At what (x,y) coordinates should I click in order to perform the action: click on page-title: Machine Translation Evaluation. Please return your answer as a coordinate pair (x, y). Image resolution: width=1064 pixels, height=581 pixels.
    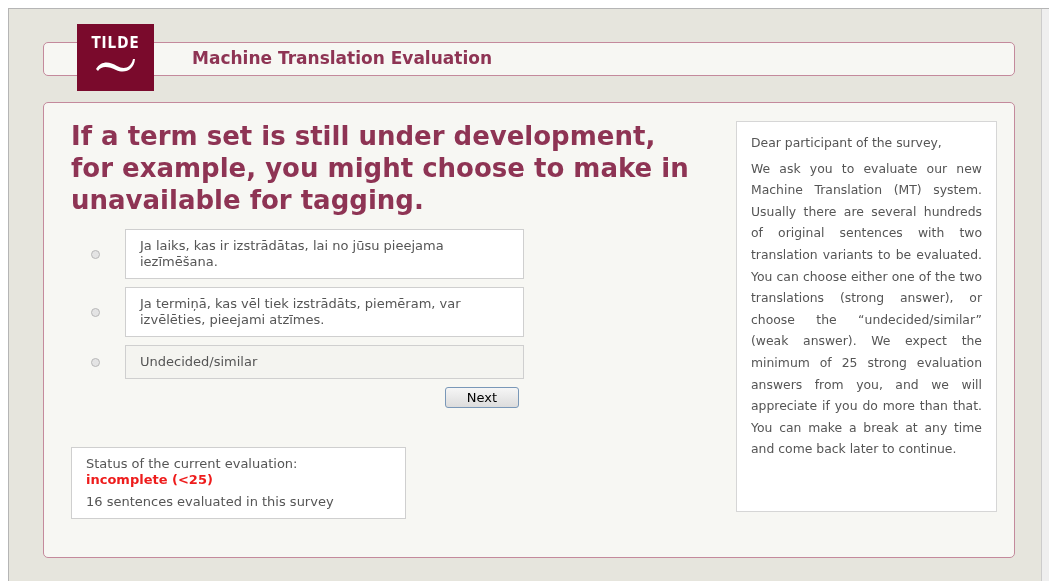
    Looking at the image, I should click on (342, 59).